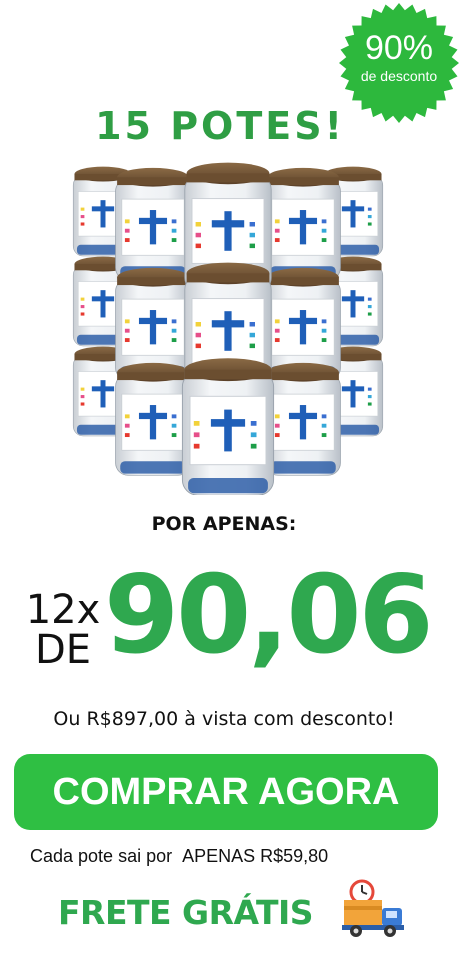 The width and height of the screenshot is (464, 961). I want to click on free-shipping-label: FRETE GRÁTIS, so click(186, 912).